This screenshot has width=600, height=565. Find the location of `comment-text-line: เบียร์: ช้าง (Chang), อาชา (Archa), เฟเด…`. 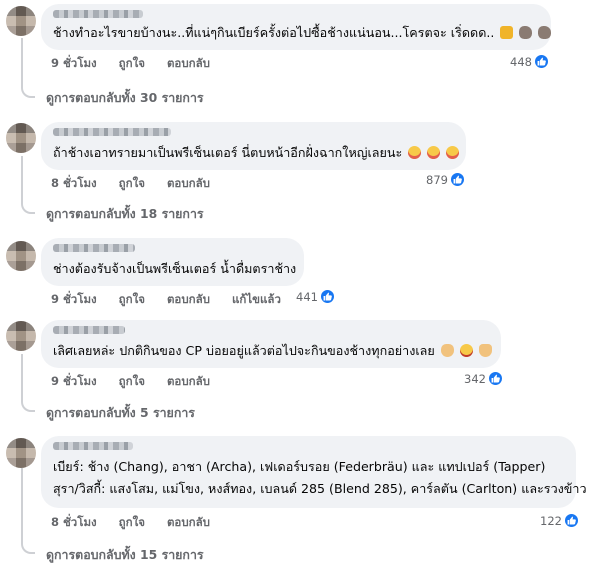

comment-text-line: เบียร์: ช้าง (Chang), อาชา (Archa), เฟเด… is located at coordinates (299, 466).